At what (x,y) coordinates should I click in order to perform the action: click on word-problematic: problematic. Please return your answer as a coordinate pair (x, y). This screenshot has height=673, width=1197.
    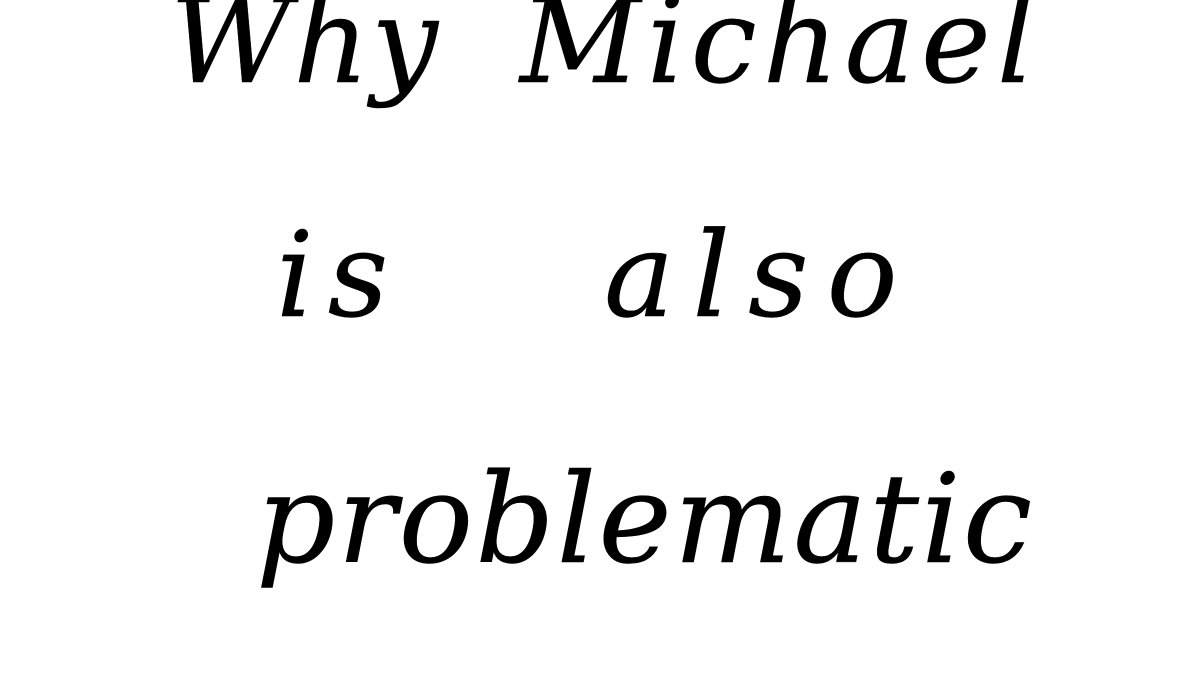
    Looking at the image, I should click on (645, 520).